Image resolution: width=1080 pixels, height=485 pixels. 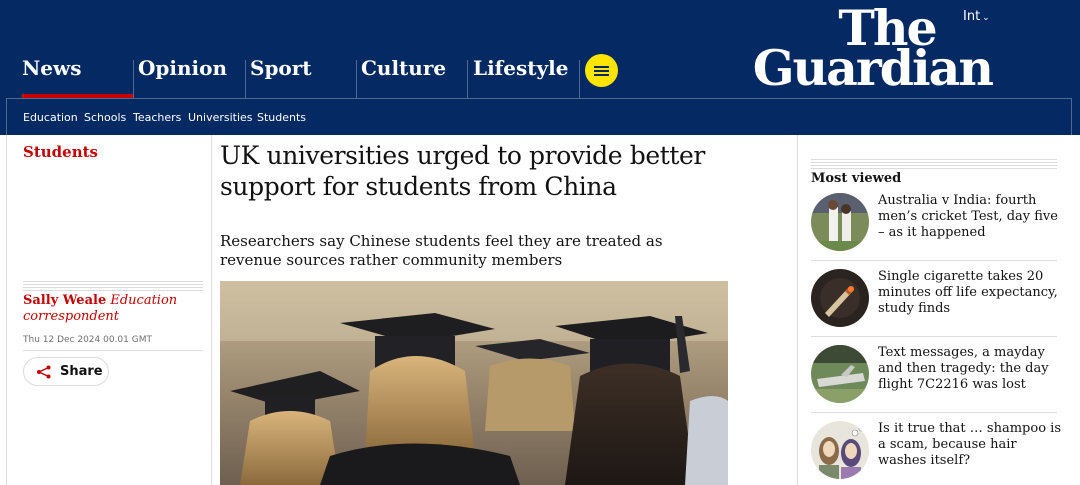 What do you see at coordinates (539, 98) in the screenshot?
I see `subnav-divider` at bounding box center [539, 98].